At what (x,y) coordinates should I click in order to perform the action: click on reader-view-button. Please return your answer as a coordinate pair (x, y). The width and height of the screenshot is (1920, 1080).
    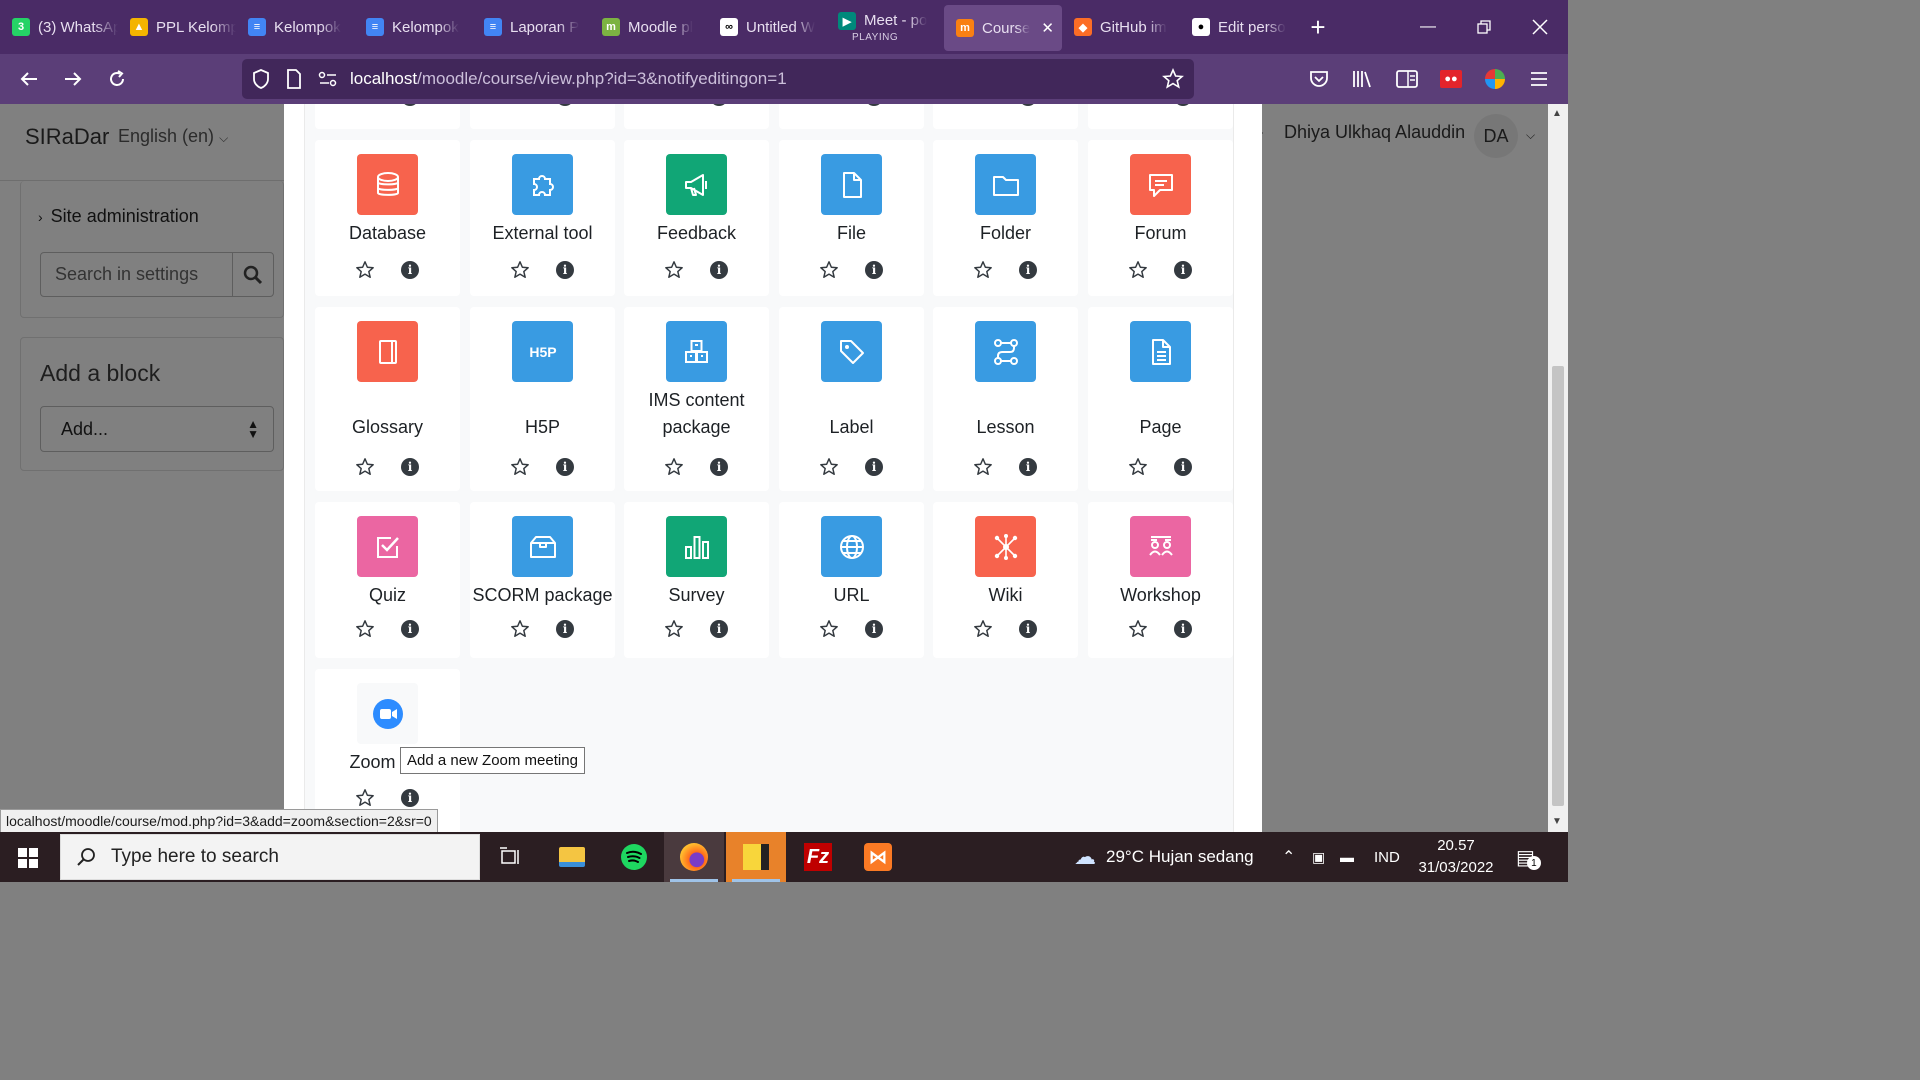
    Looking at the image, I should click on (1407, 79).